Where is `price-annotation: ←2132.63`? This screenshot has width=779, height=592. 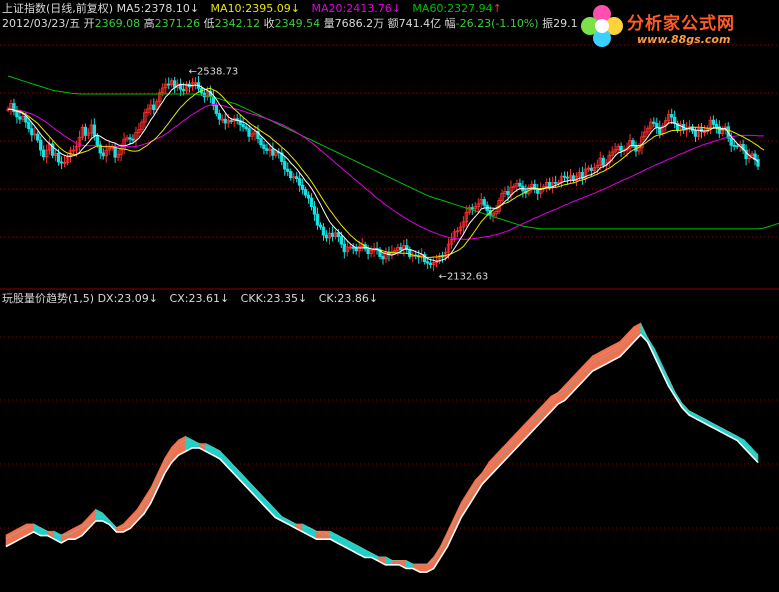 price-annotation: ←2132.63 is located at coordinates (464, 277).